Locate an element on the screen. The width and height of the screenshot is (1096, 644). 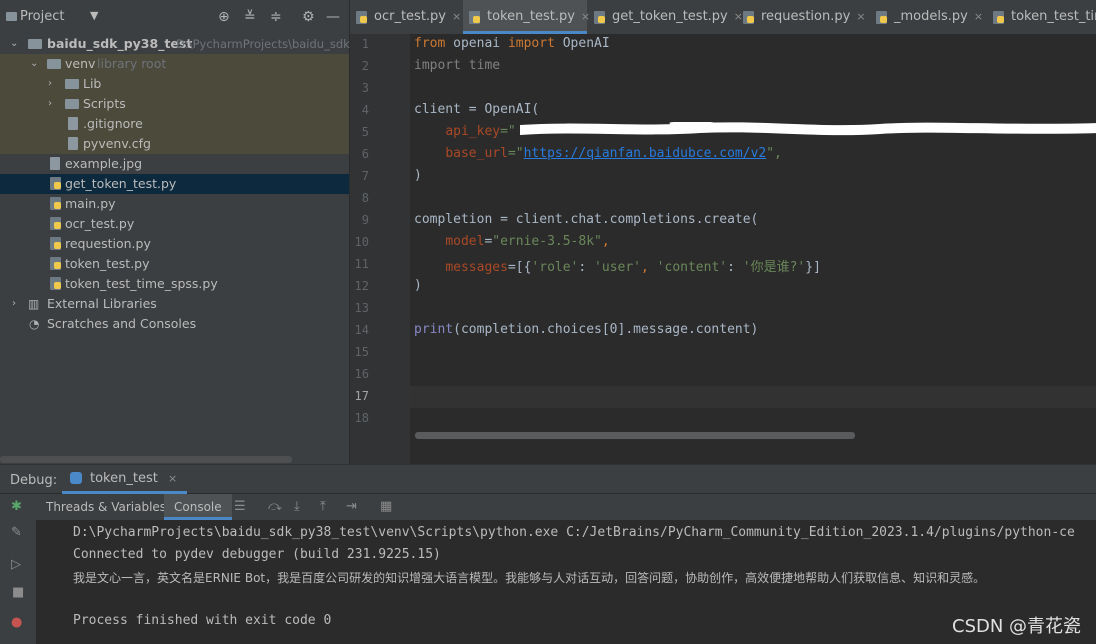
locate-file-icon: ⊕ is located at coordinates (224, 17).